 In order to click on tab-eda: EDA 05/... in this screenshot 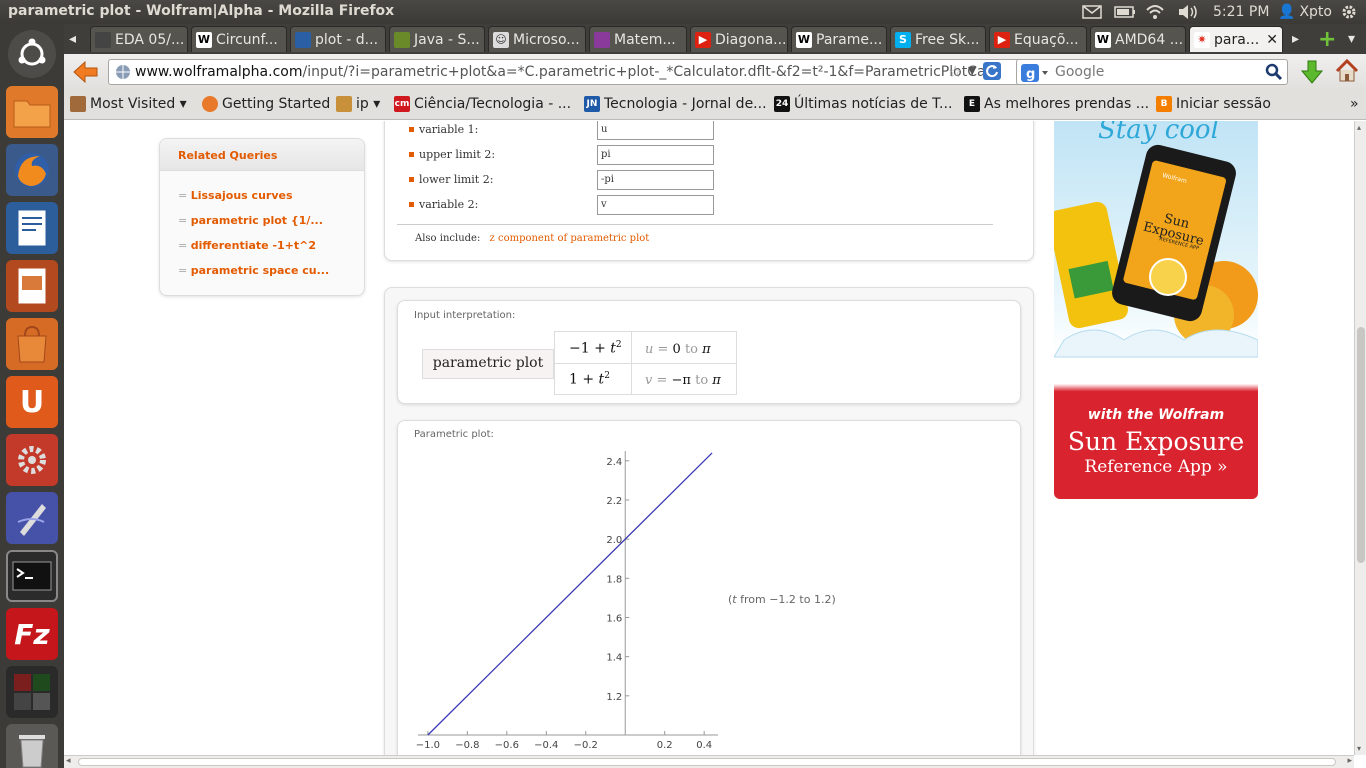, I will do `click(139, 39)`.